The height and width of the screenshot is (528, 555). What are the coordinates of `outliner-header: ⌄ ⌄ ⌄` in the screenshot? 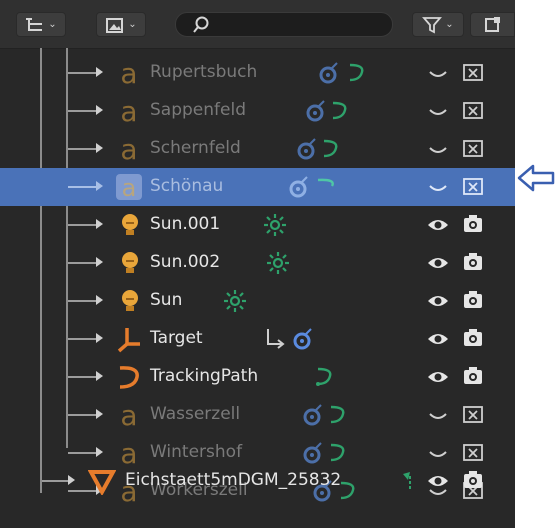 It's located at (257, 24).